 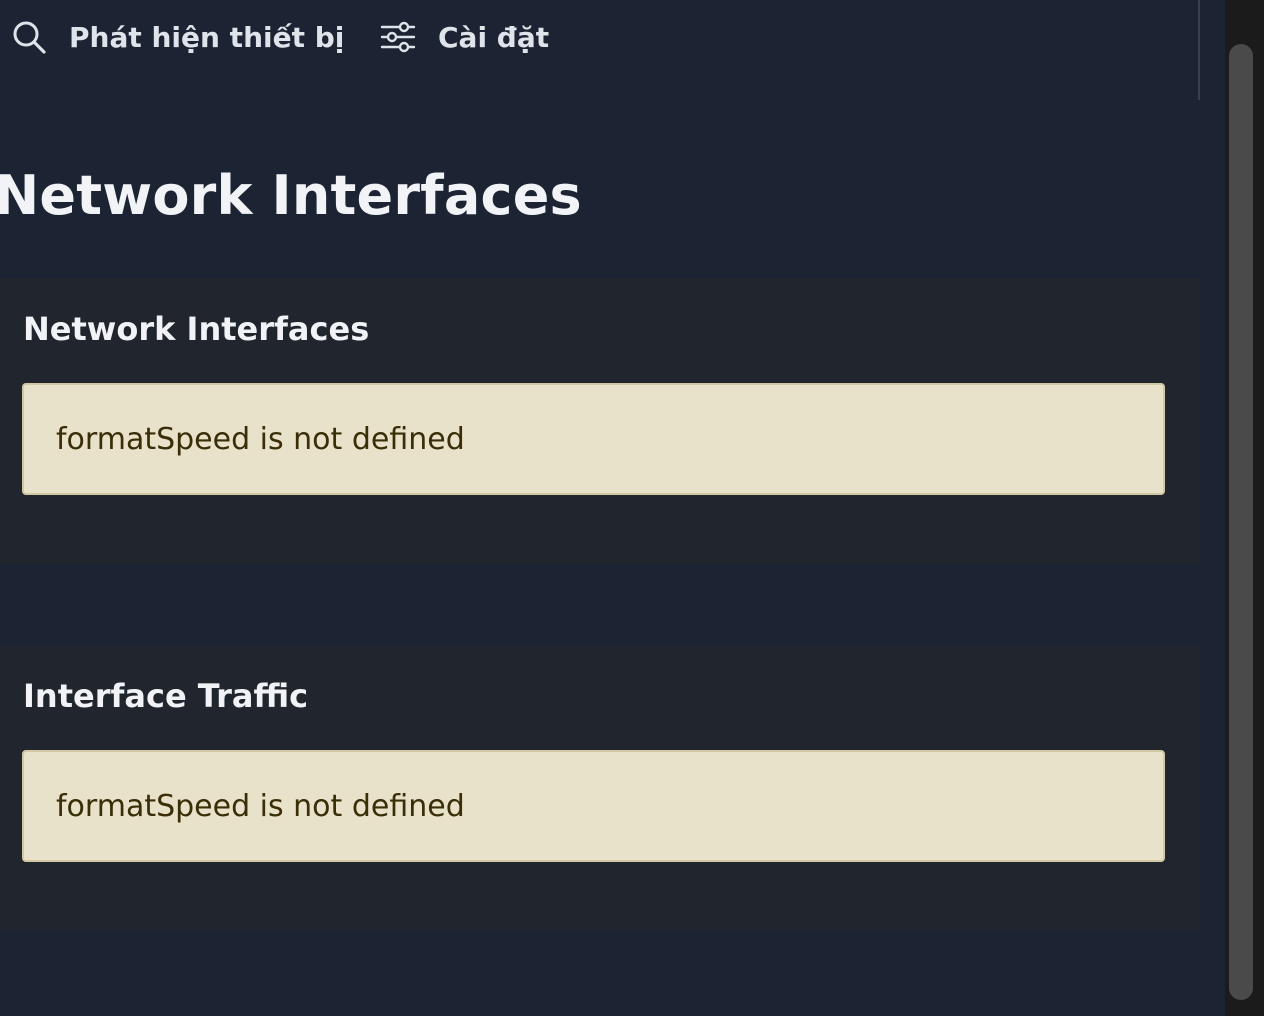 I want to click on nav-settings-label: Cài đặt, so click(x=494, y=37).